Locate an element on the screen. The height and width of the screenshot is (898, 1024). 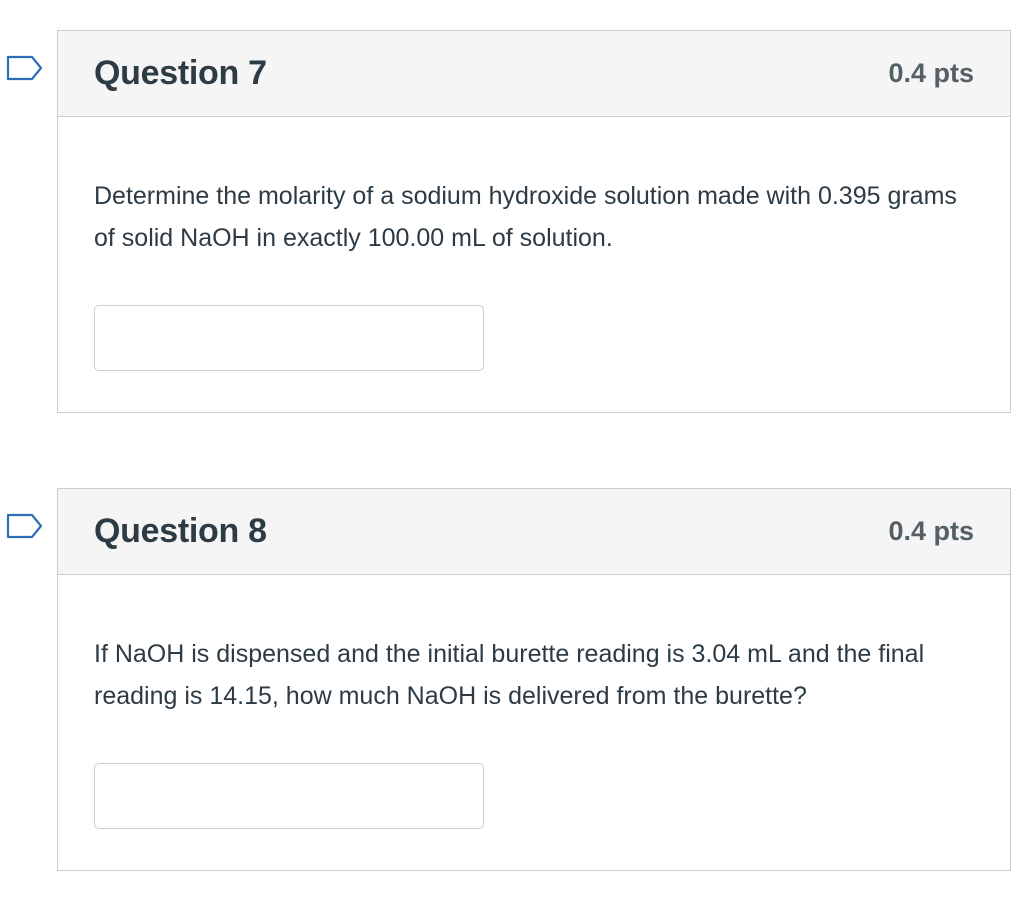
question-8-header: Question 8 0.4 pts is located at coordinates (534, 532).